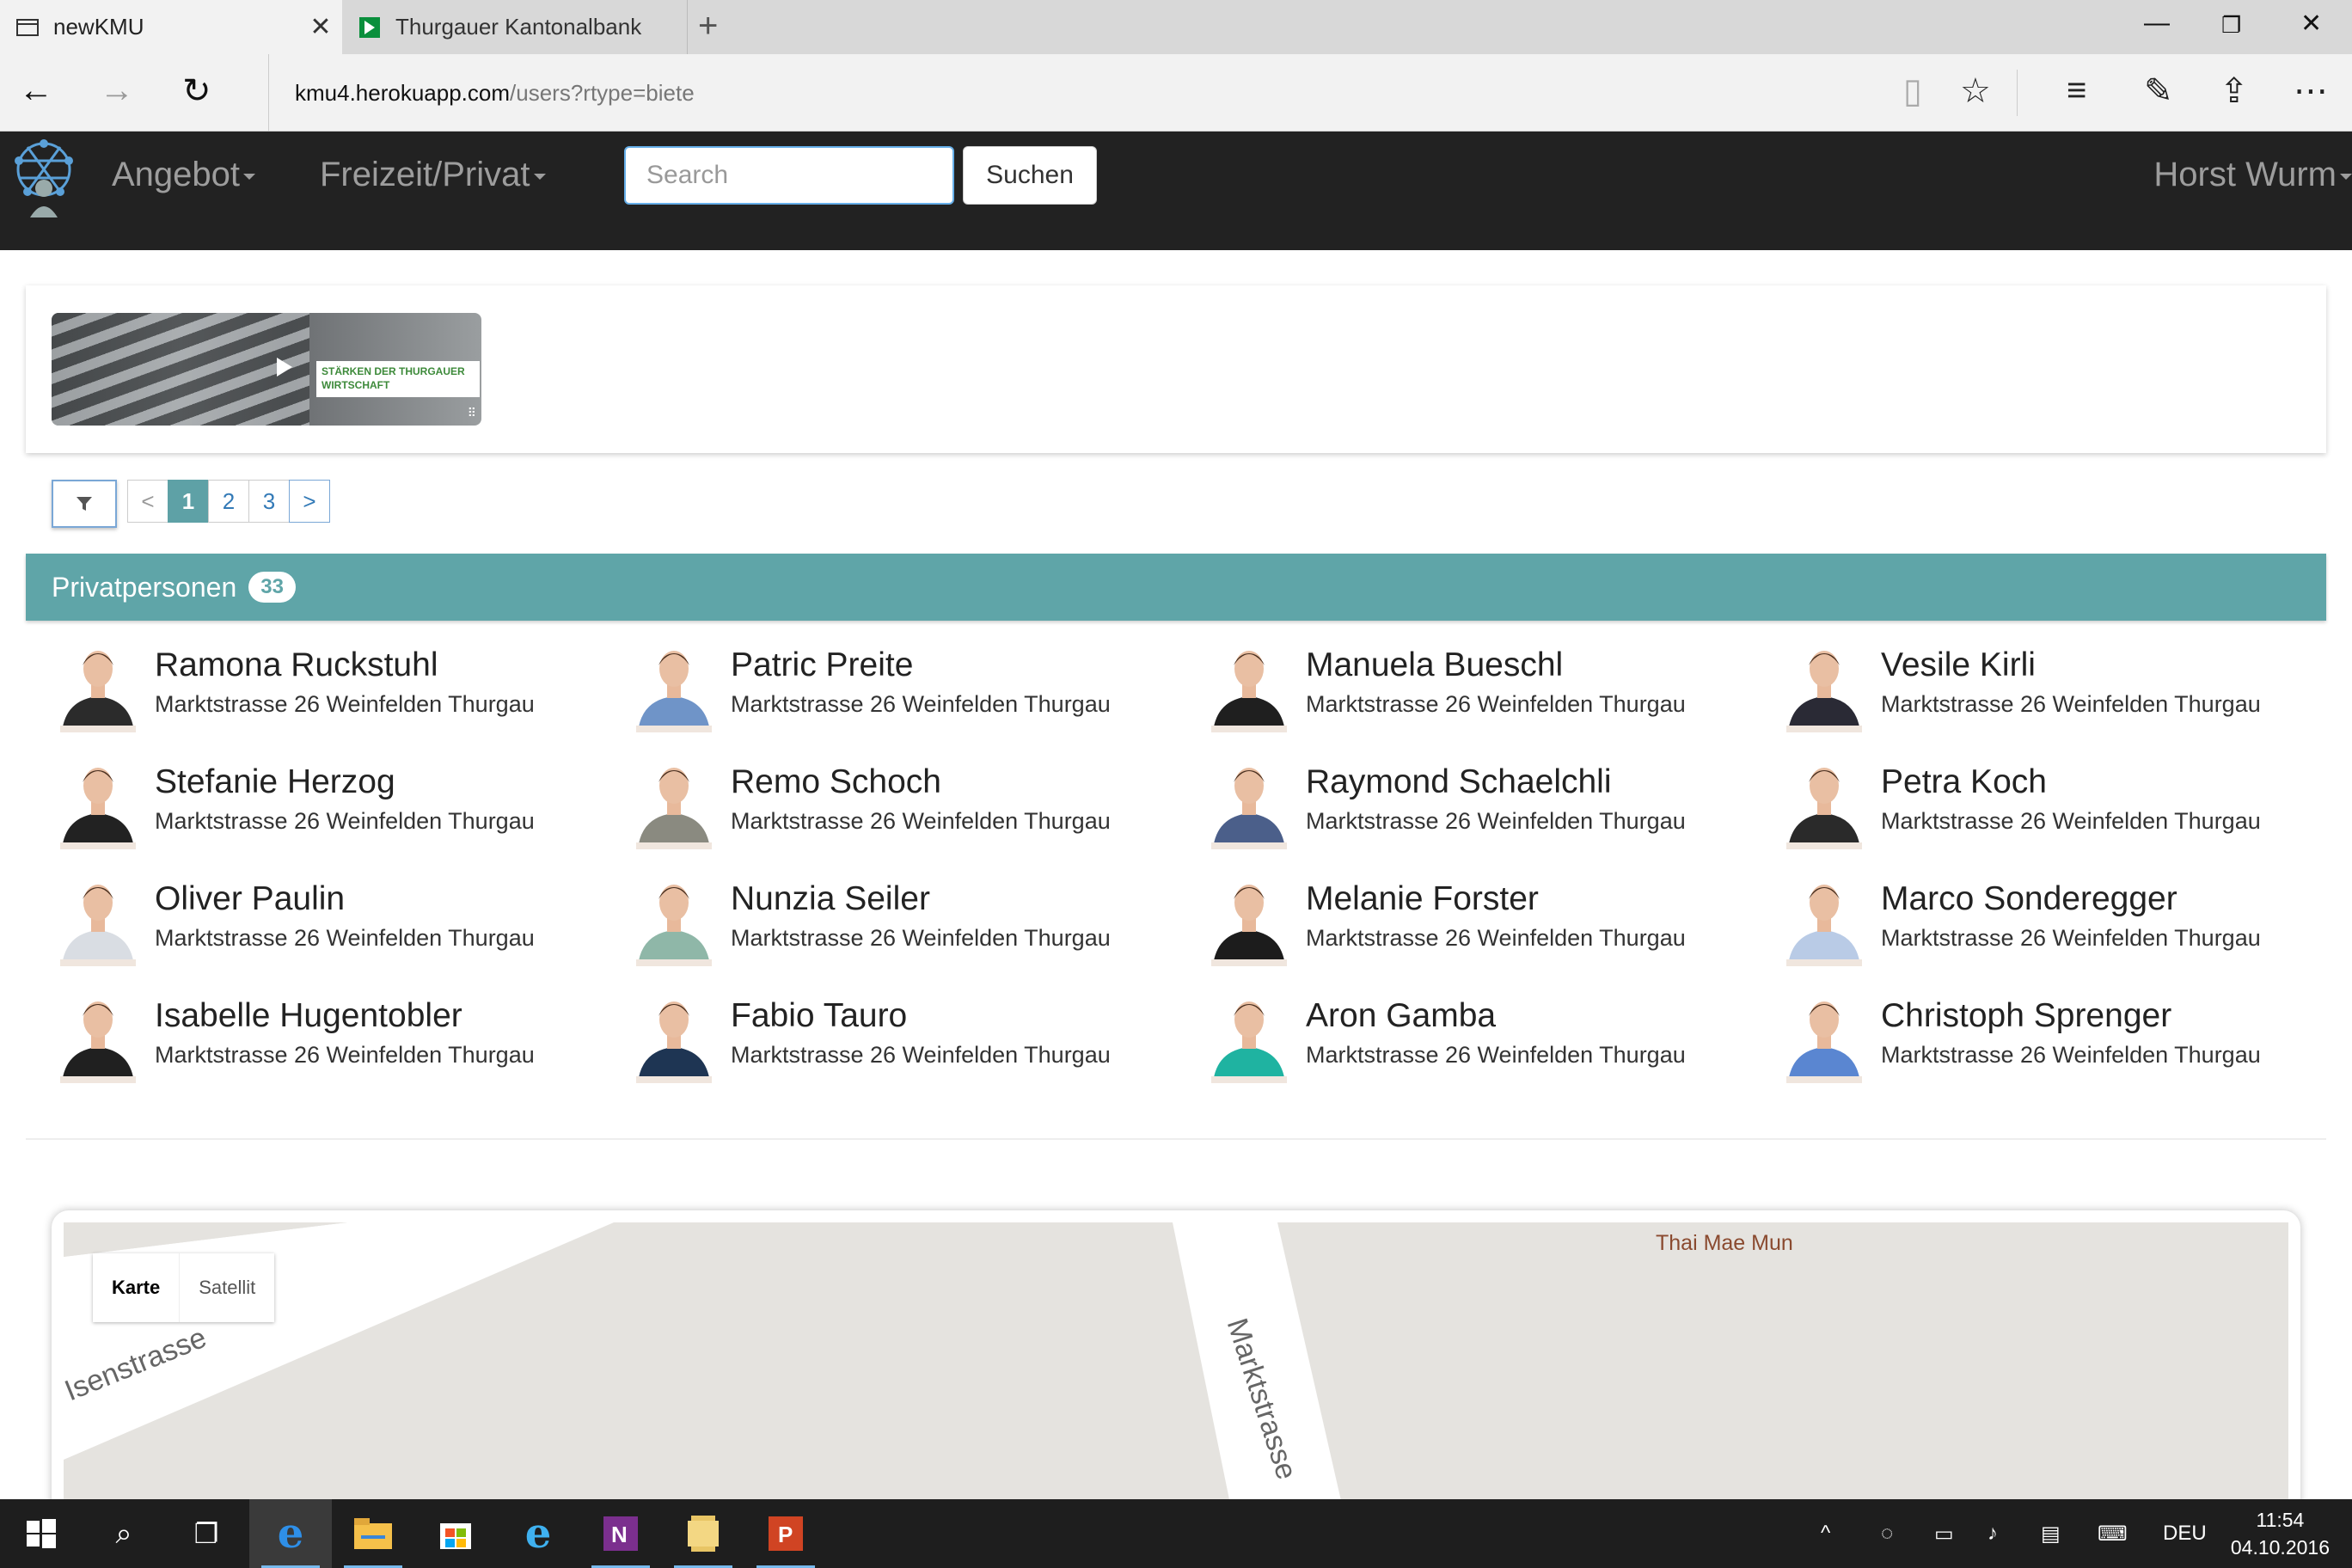 The width and height of the screenshot is (2352, 1568). Describe the element at coordinates (472, 413) in the screenshot. I see `expand-icon: ⠿` at that location.